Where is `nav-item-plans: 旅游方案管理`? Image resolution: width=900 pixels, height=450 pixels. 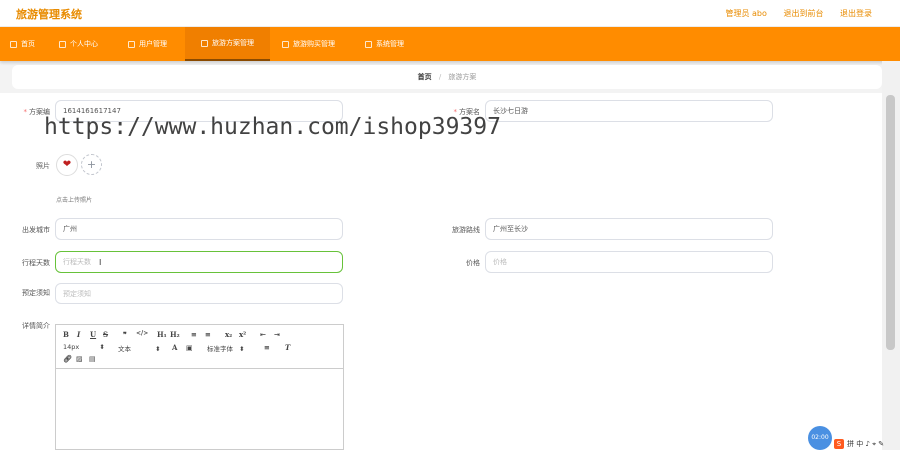
nav-item-plans: 旅游方案管理 is located at coordinates (227, 44).